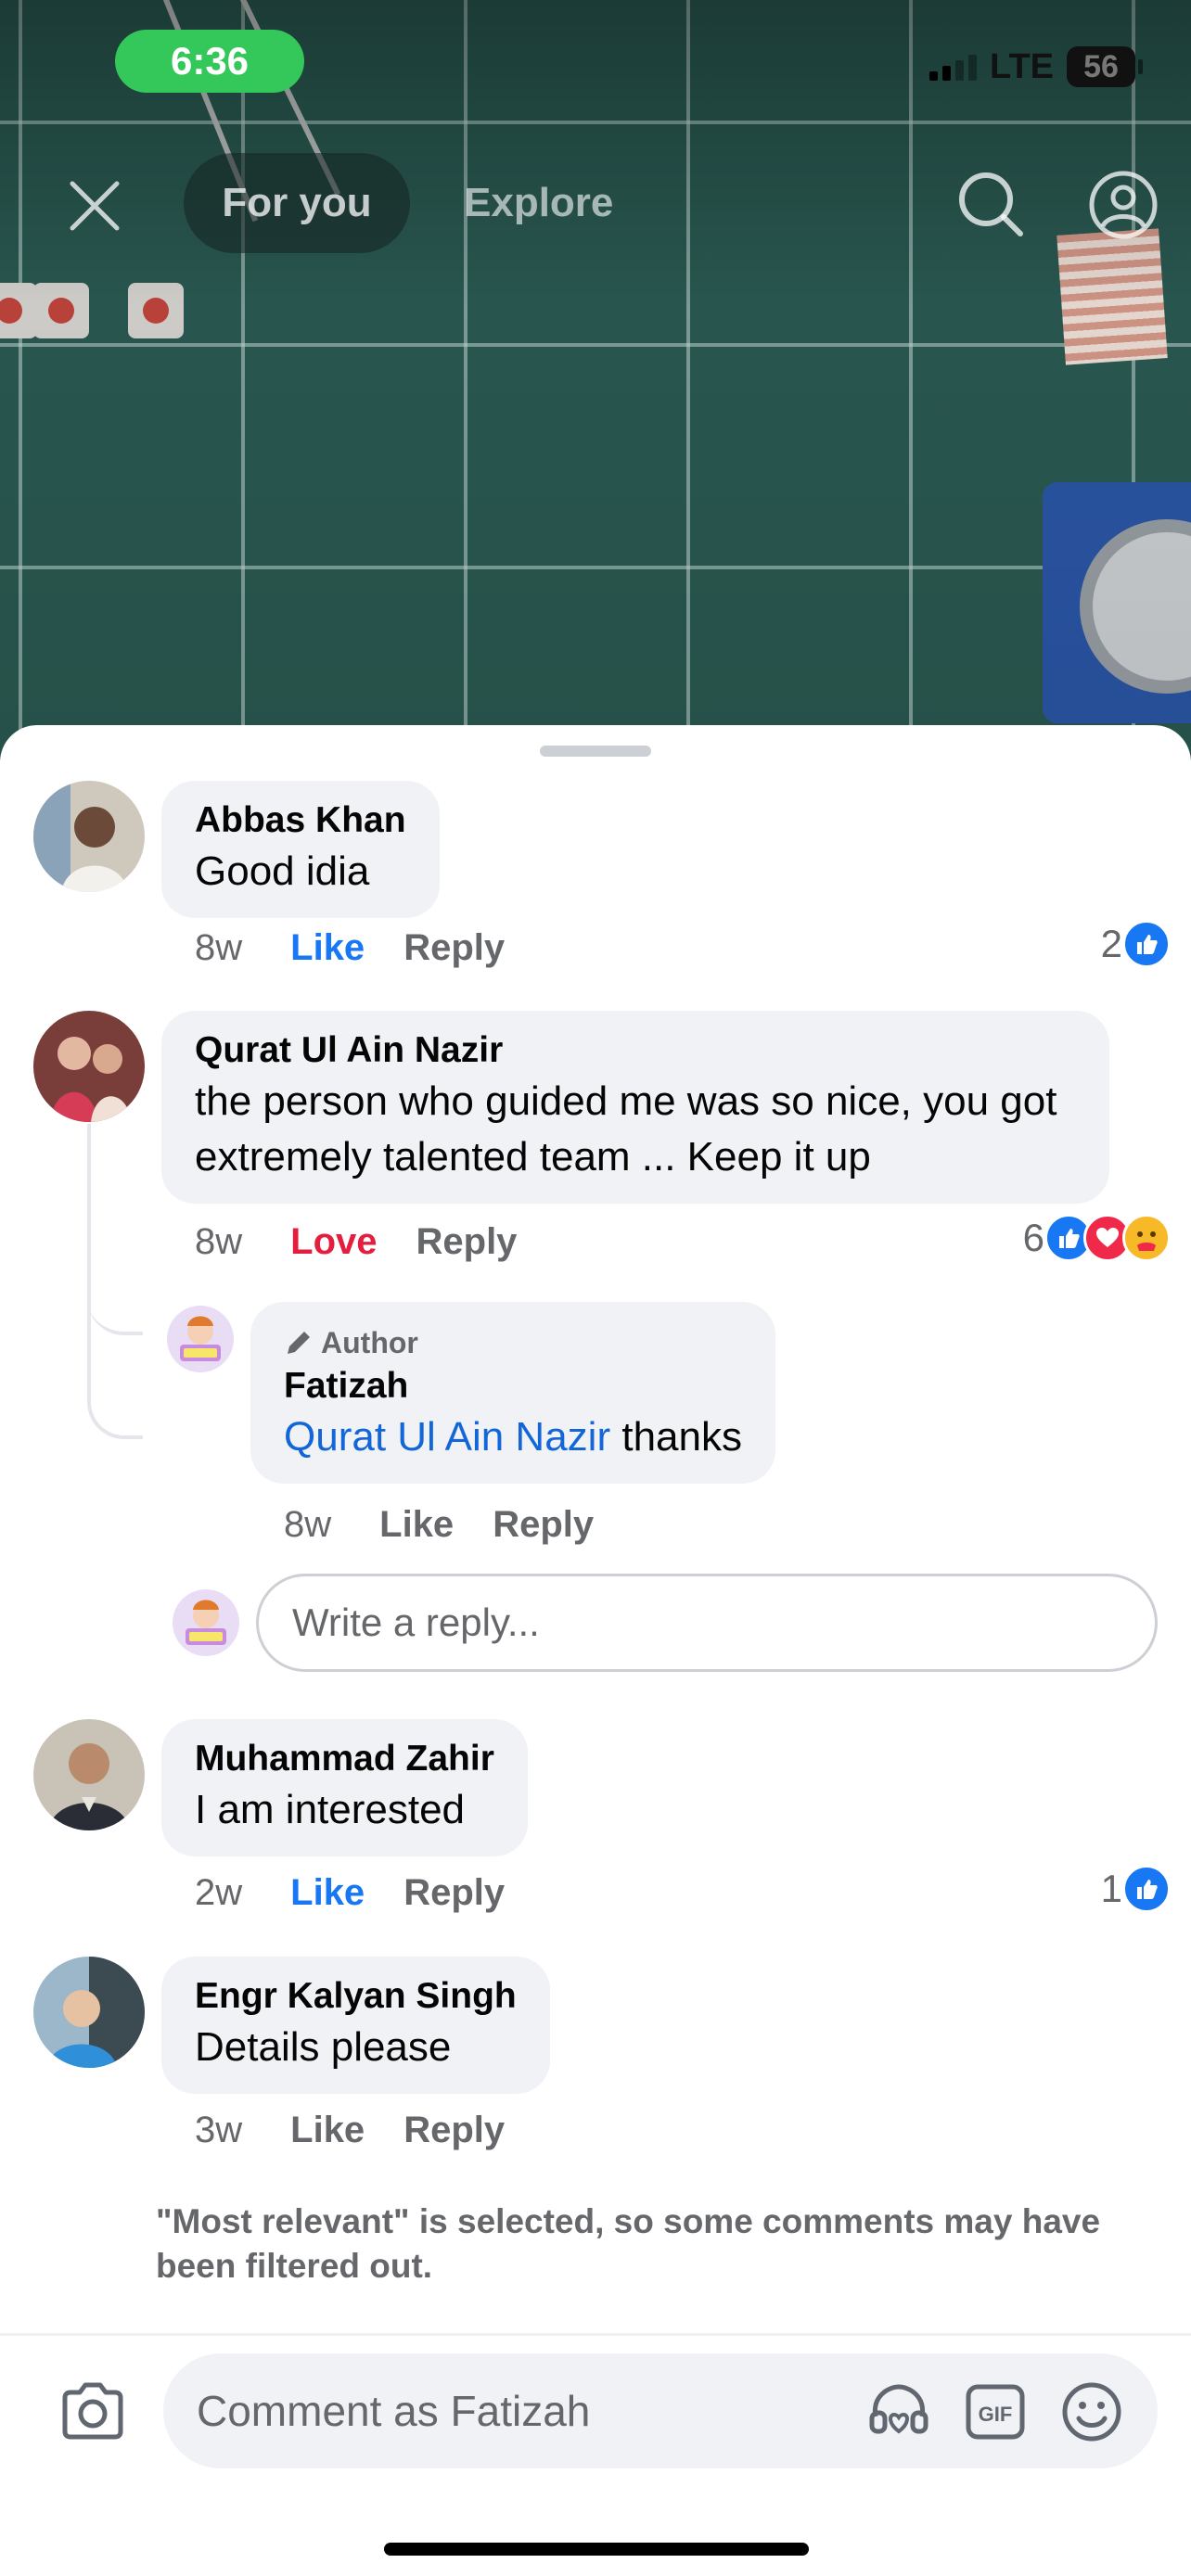  I want to click on svg-text: GIF, so click(996, 2414).